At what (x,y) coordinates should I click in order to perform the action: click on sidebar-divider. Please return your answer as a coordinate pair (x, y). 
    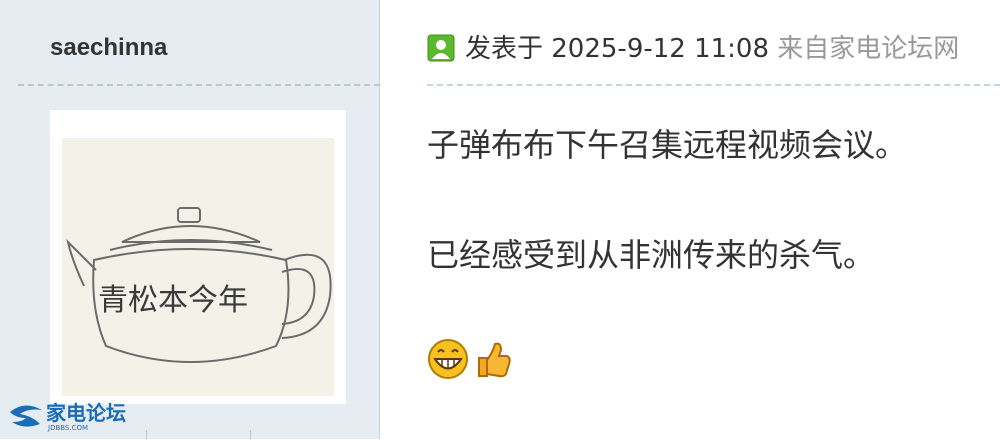
    Looking at the image, I should click on (199, 85).